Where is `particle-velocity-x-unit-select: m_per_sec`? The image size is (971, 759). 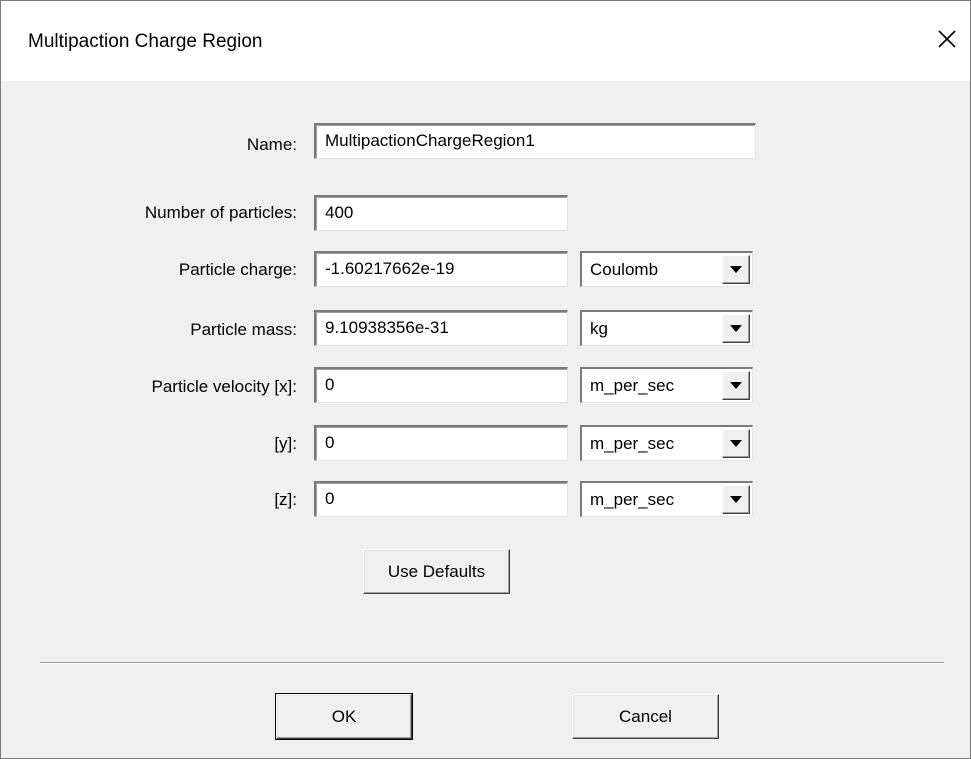 particle-velocity-x-unit-select: m_per_sec is located at coordinates (666, 385).